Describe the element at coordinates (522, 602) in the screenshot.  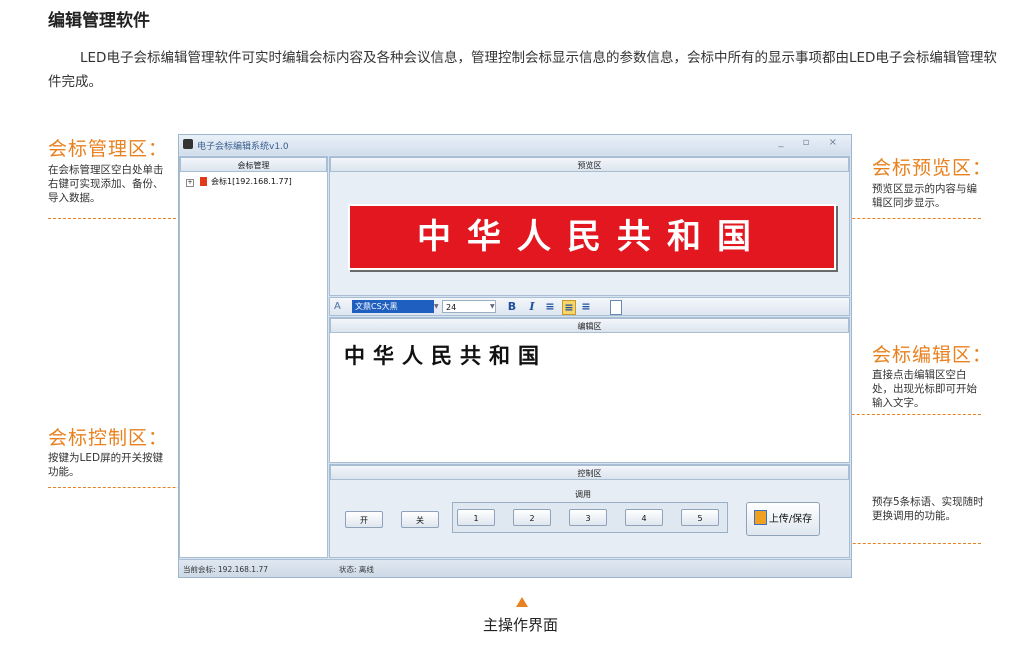
I see `caption-arrow-icon` at that location.